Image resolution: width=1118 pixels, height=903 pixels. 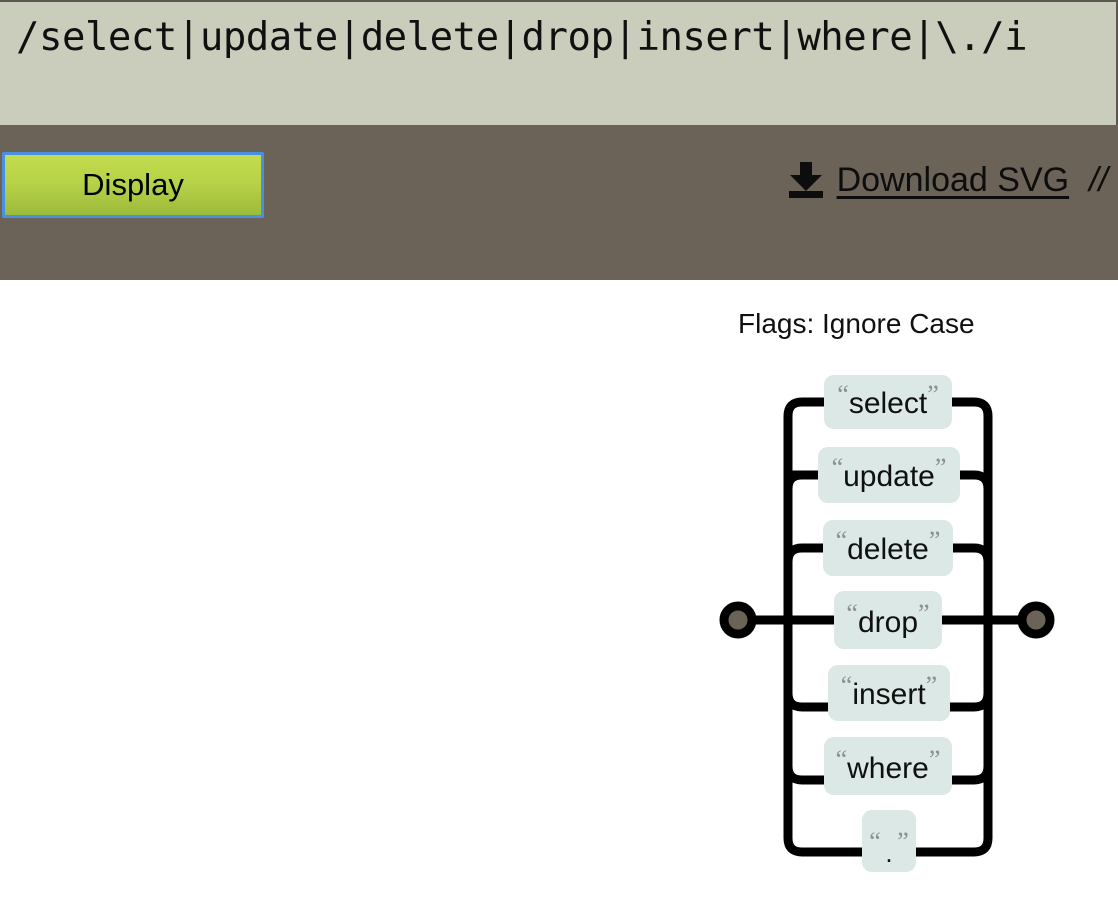 What do you see at coordinates (133, 185) in the screenshot?
I see `display-button: Display` at bounding box center [133, 185].